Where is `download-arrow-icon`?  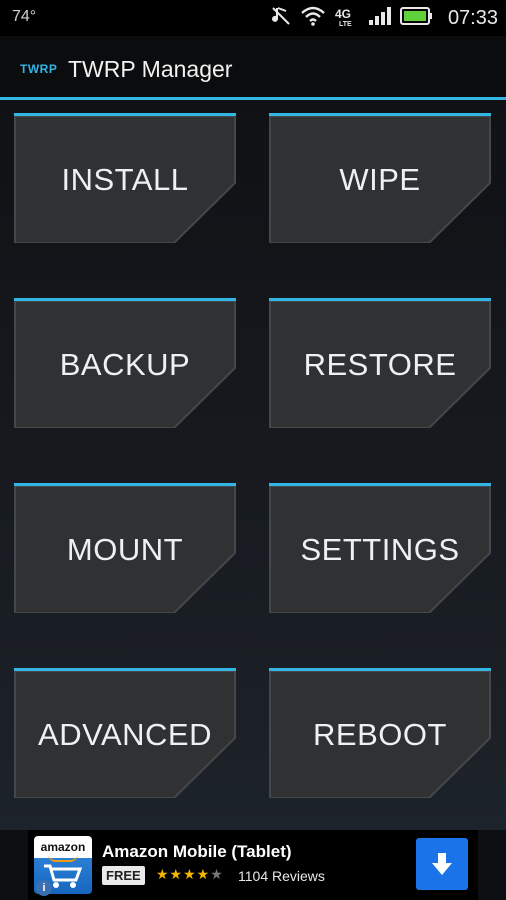
download-arrow-icon is located at coordinates (442, 864).